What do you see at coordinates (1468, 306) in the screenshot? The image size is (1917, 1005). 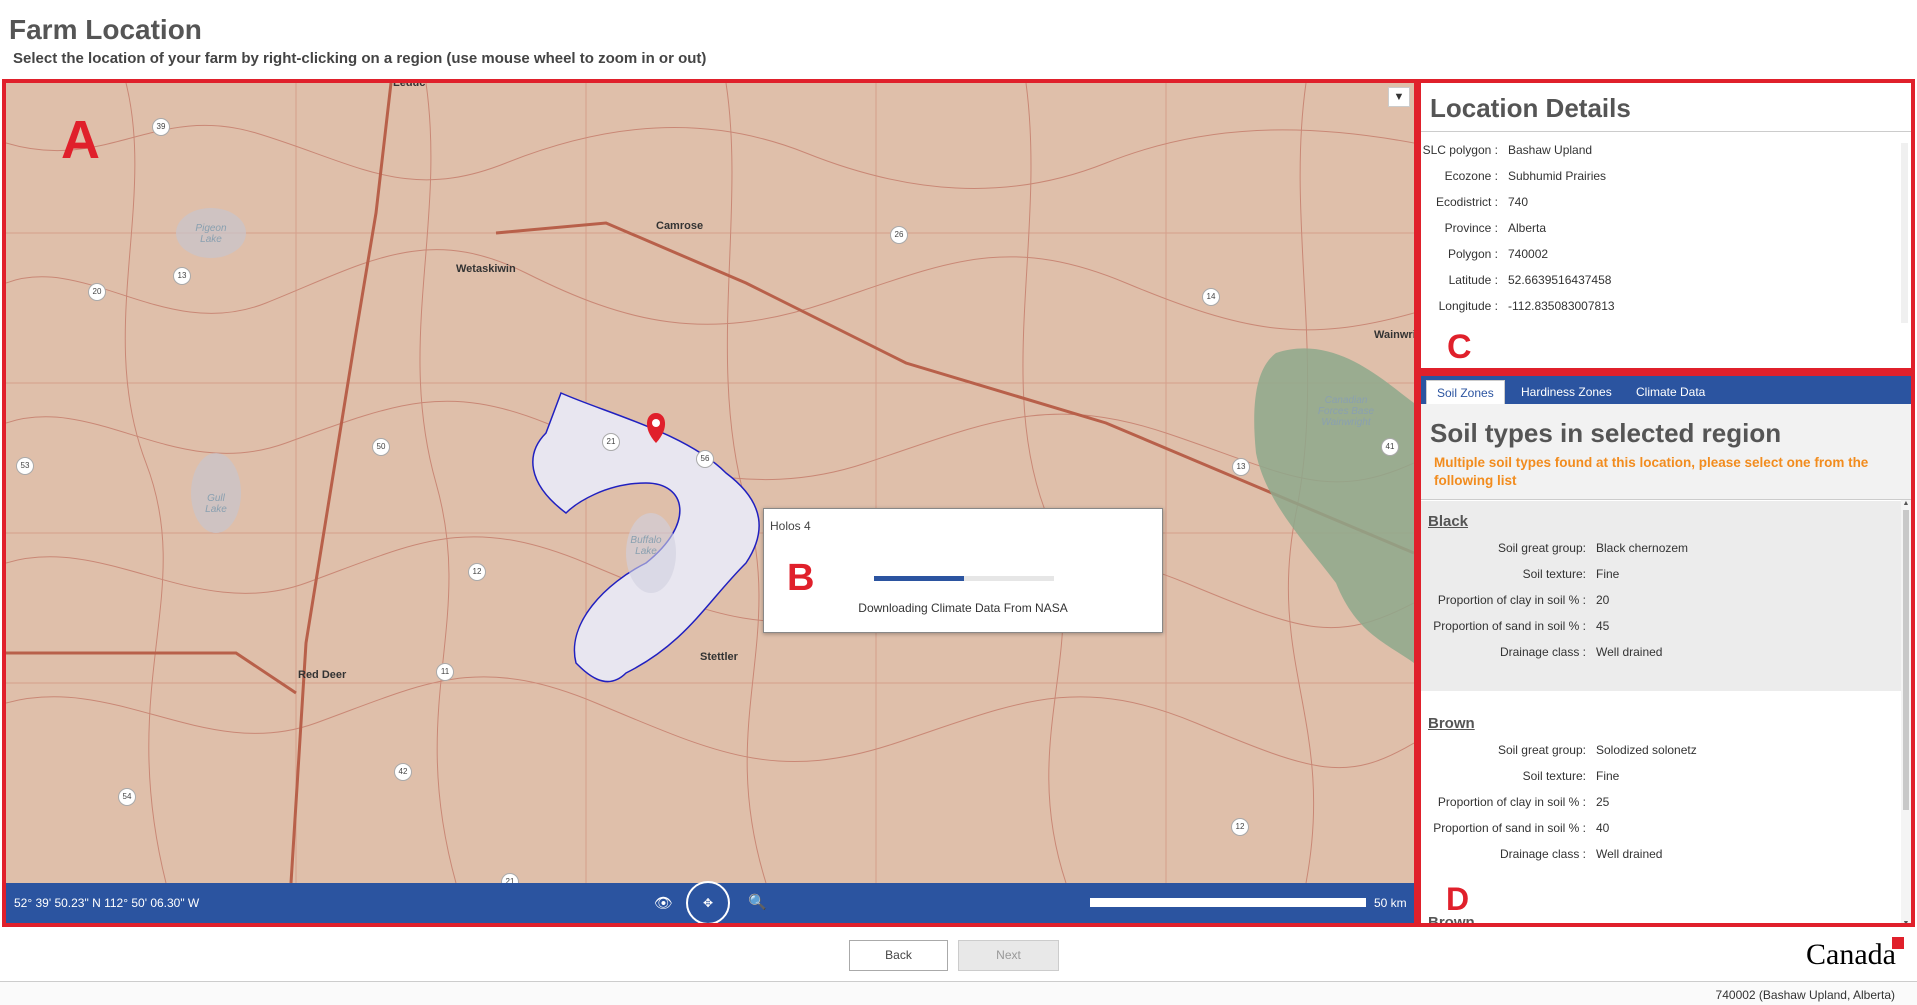 I see `detail-label: Longitude :` at bounding box center [1468, 306].